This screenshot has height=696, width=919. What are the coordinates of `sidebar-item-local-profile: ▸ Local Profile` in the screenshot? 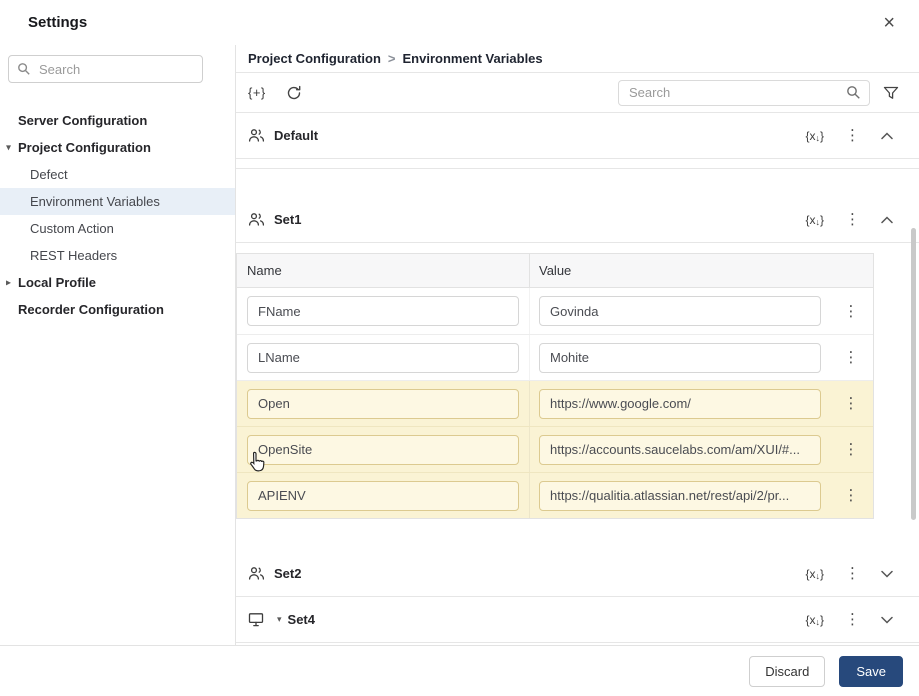 It's located at (117, 282).